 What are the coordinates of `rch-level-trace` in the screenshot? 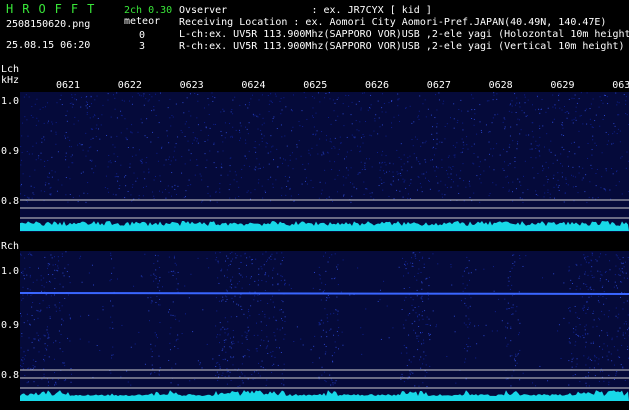 It's located at (324, 395).